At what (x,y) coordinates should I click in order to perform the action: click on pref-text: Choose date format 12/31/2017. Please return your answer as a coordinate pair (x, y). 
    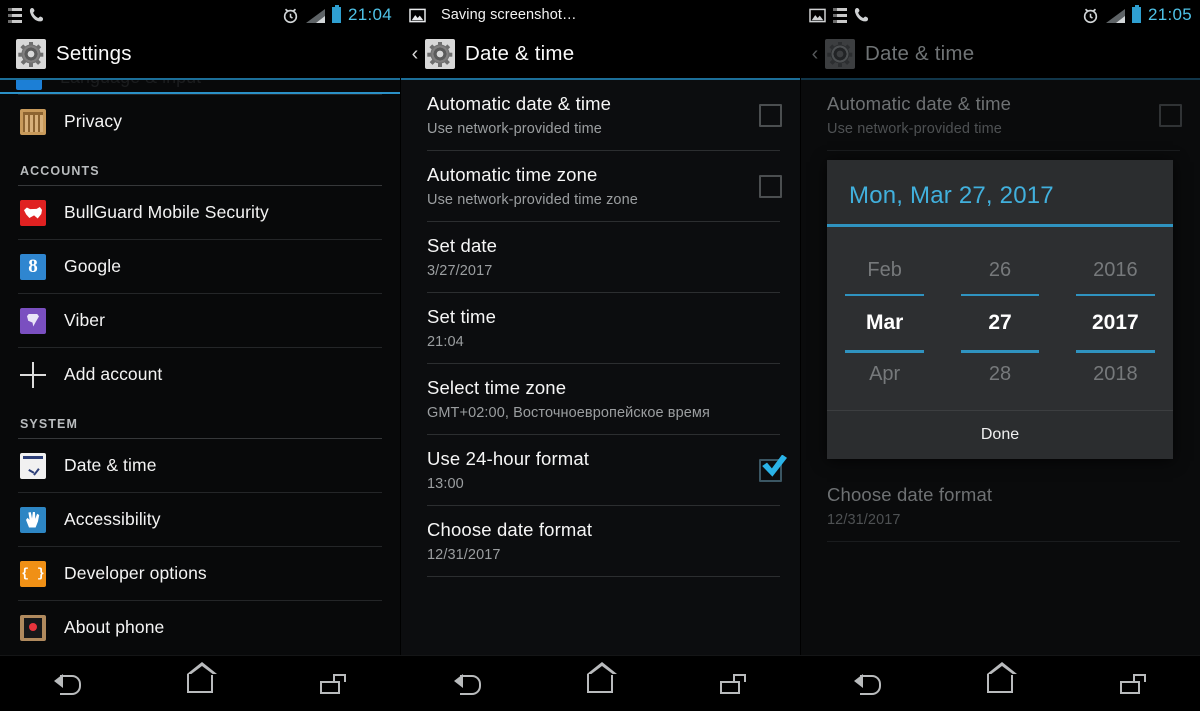
    Looking at the image, I should click on (1004, 505).